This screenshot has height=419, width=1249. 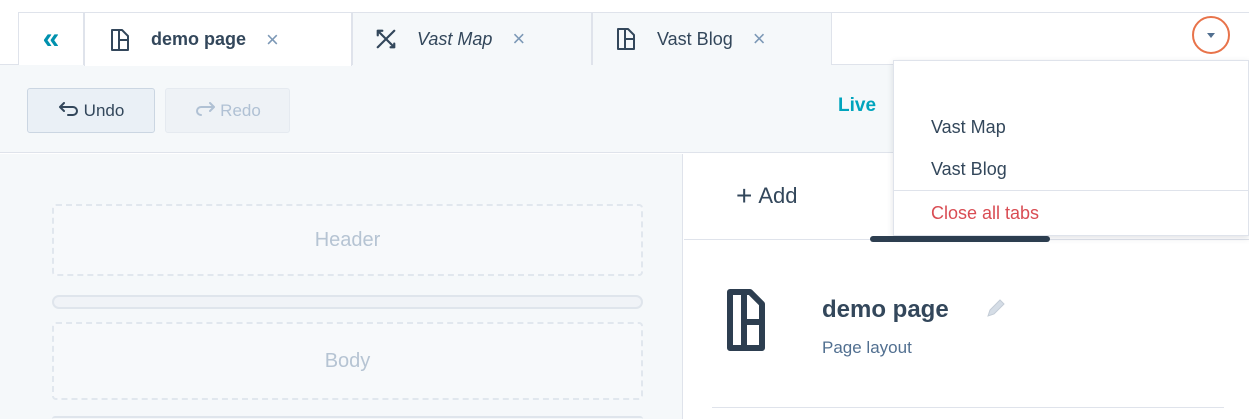 I want to click on tab-bar-empty-area, so click(x=1040, y=38).